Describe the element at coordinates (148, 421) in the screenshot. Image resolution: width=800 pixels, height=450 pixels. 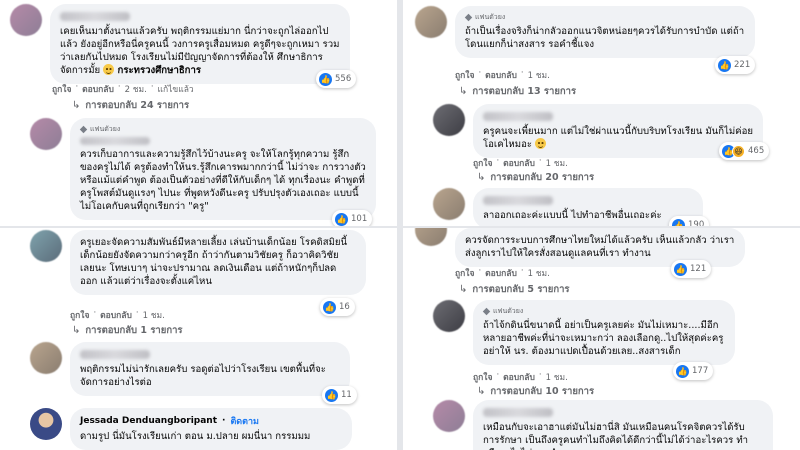
I see `author-name: Jessada Denduangboripant` at that location.